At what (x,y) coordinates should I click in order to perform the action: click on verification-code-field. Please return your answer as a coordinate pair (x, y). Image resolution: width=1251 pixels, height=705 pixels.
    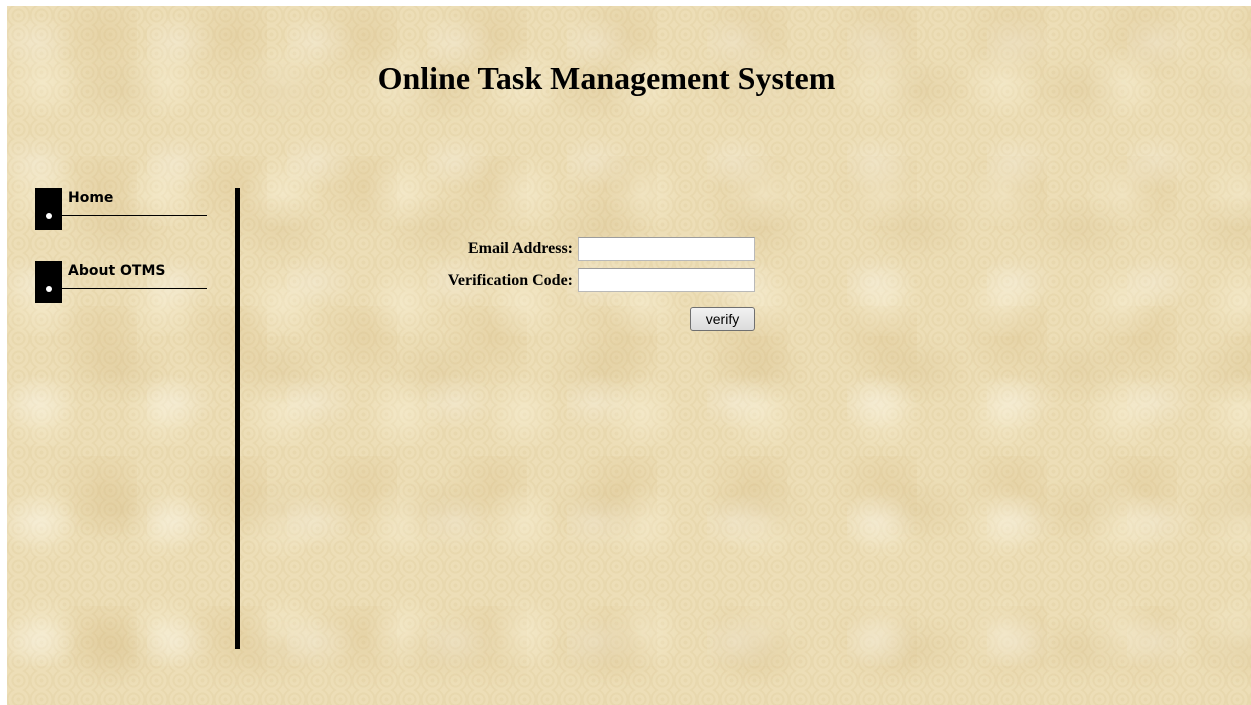
    Looking at the image, I should click on (666, 280).